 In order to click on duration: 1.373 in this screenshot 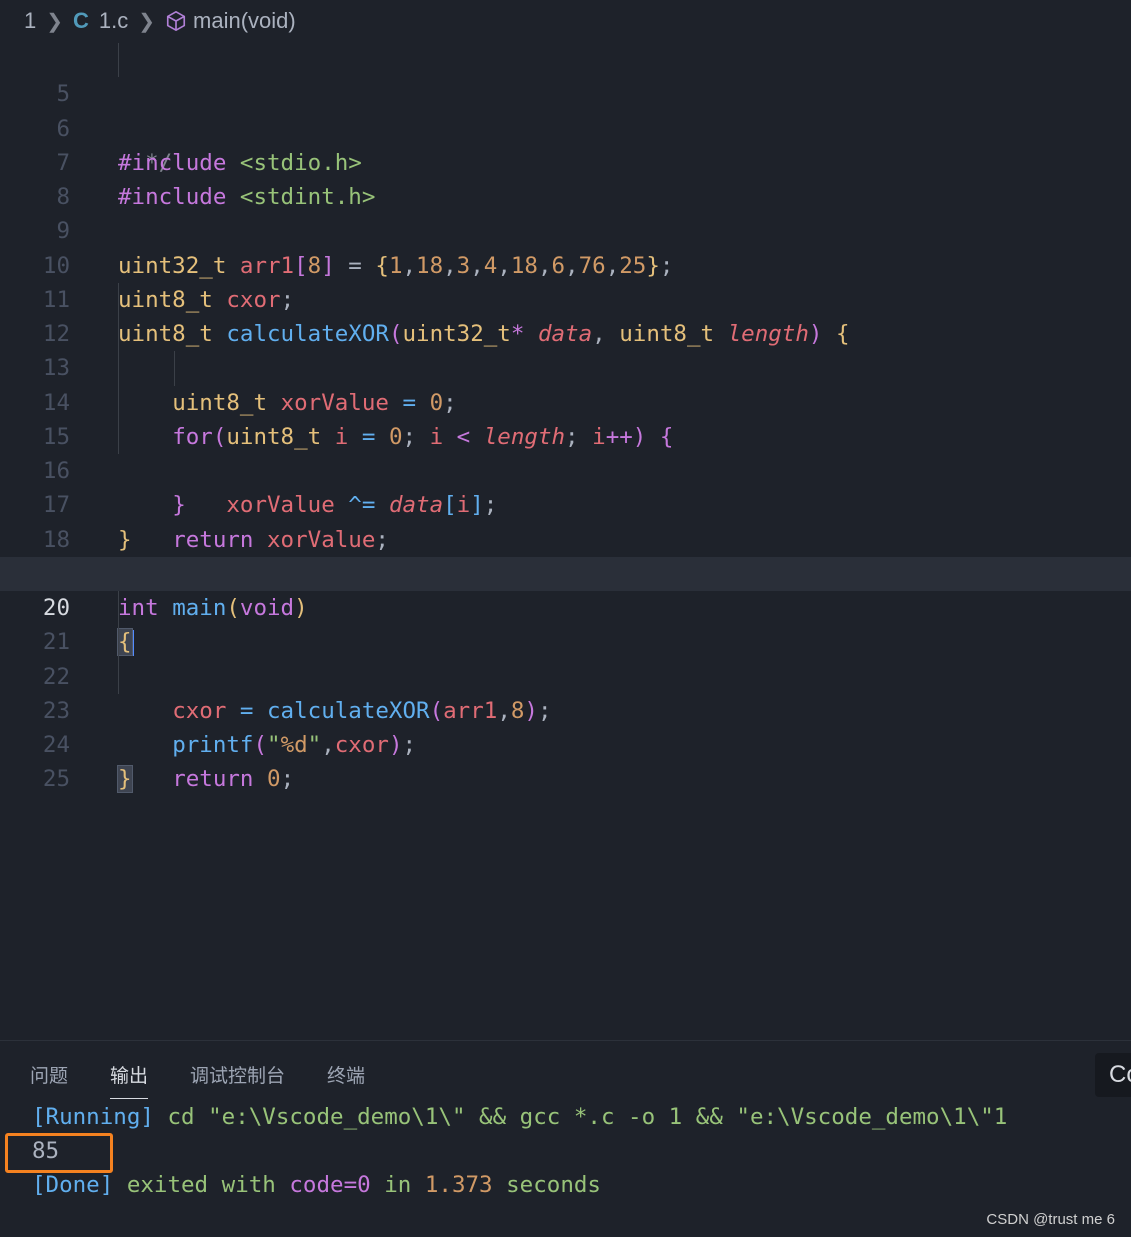, I will do `click(458, 1185)`.